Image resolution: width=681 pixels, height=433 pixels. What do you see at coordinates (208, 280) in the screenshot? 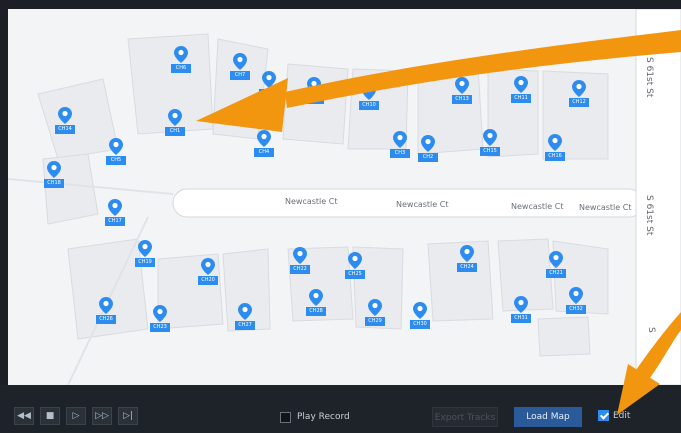
I see `camera-label: CH20` at bounding box center [208, 280].